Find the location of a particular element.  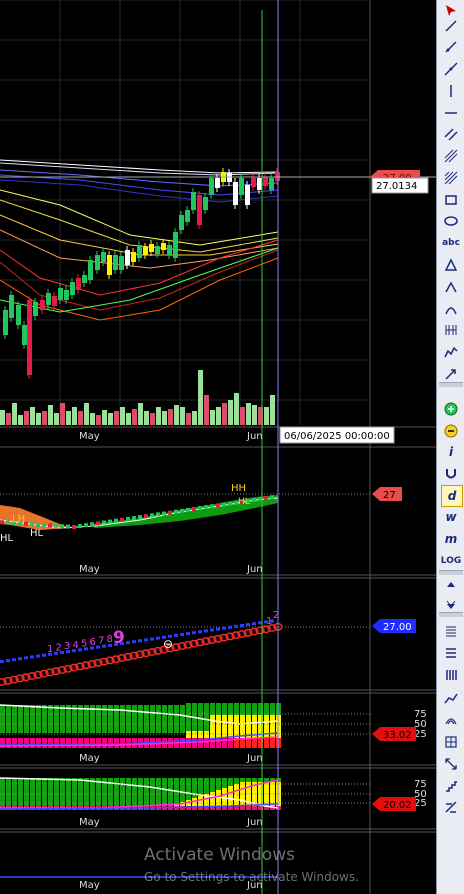

oscillator-1-panel is located at coordinates (185, 725).